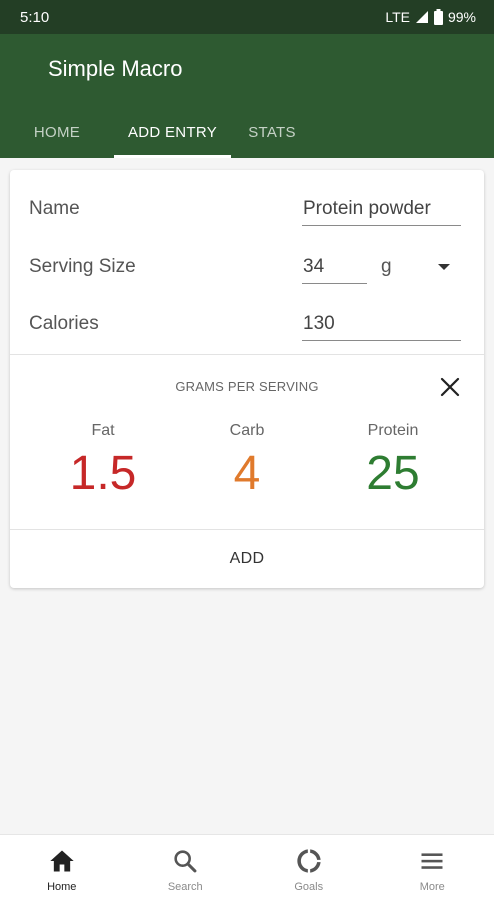  Describe the element at coordinates (309, 887) in the screenshot. I see `nav-goals-label: Goals` at that location.